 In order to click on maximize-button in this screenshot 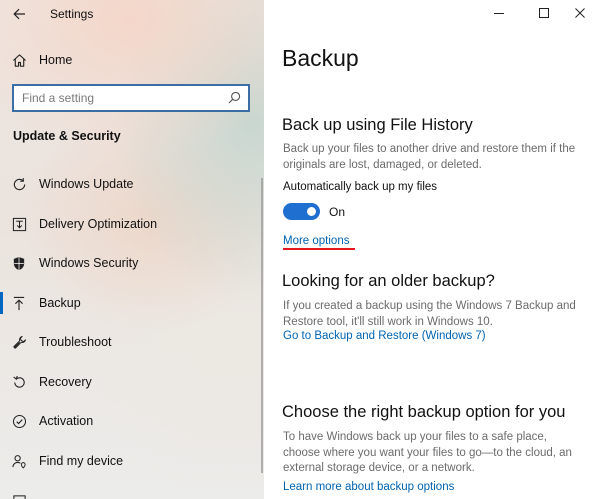, I will do `click(544, 13)`.